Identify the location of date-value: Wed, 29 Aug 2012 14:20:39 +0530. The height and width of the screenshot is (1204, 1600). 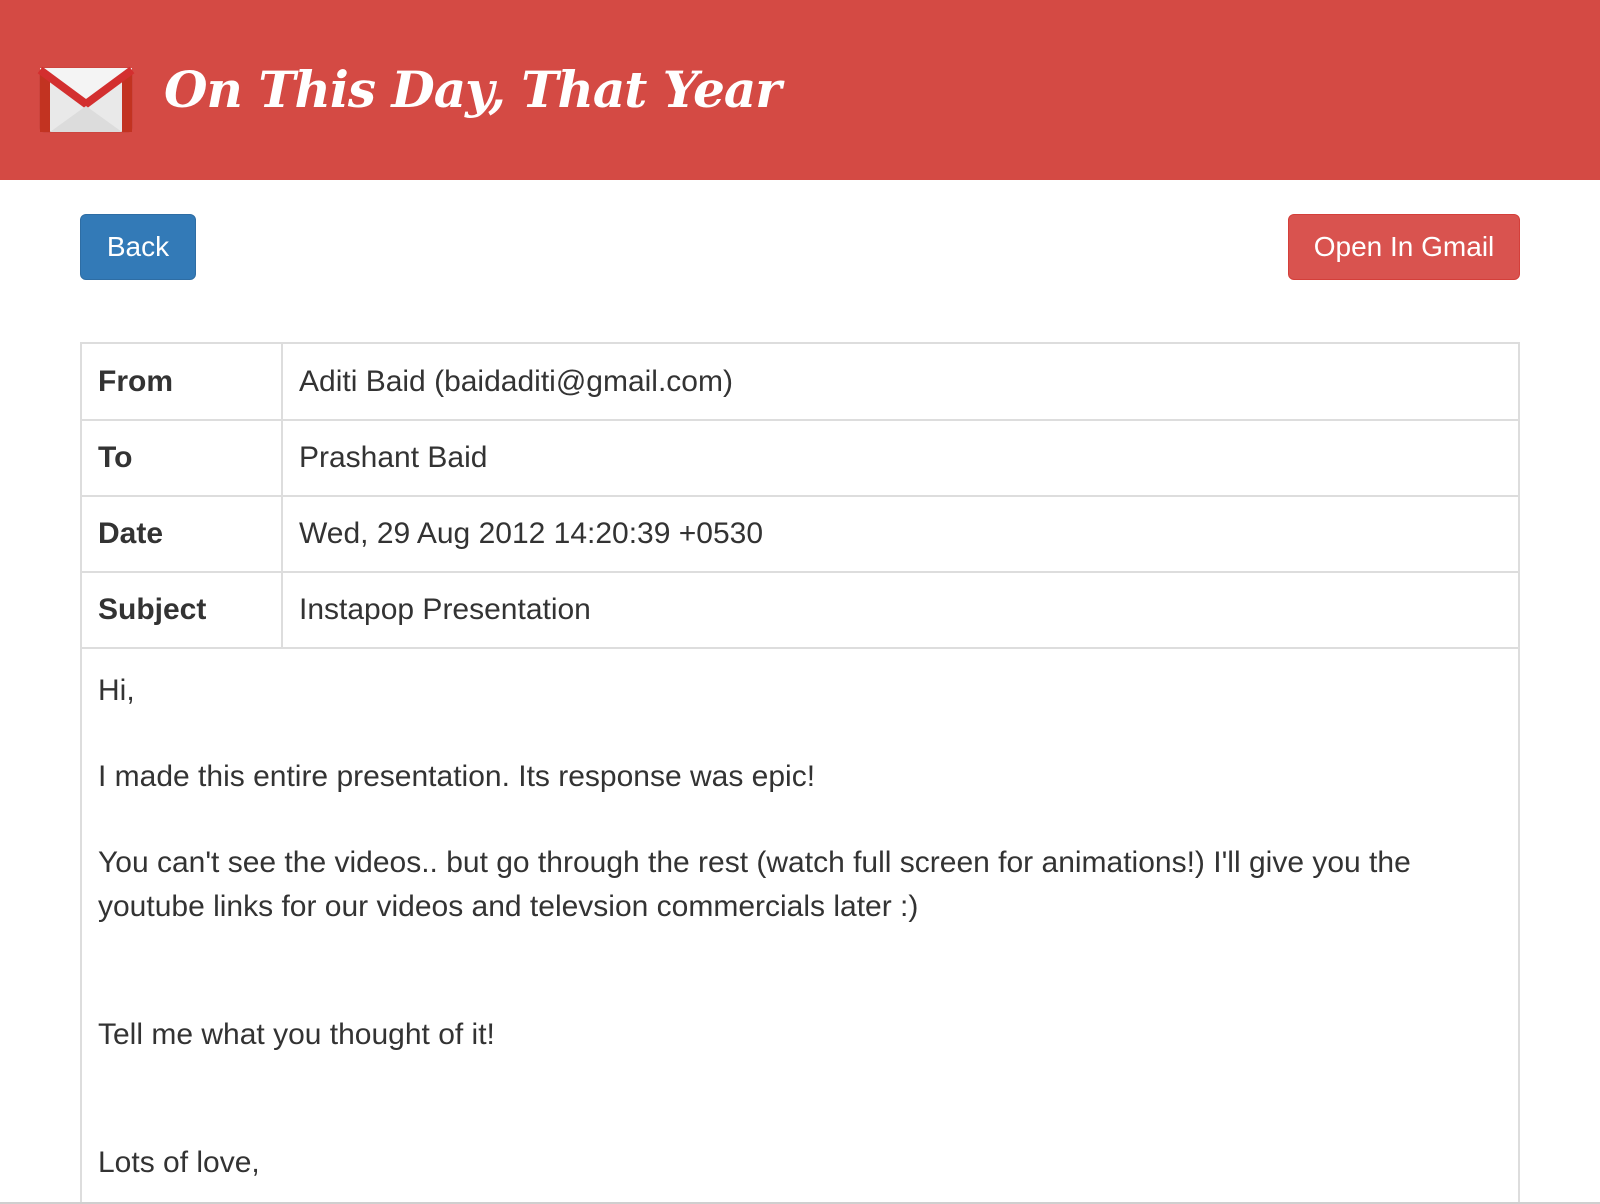
(900, 534).